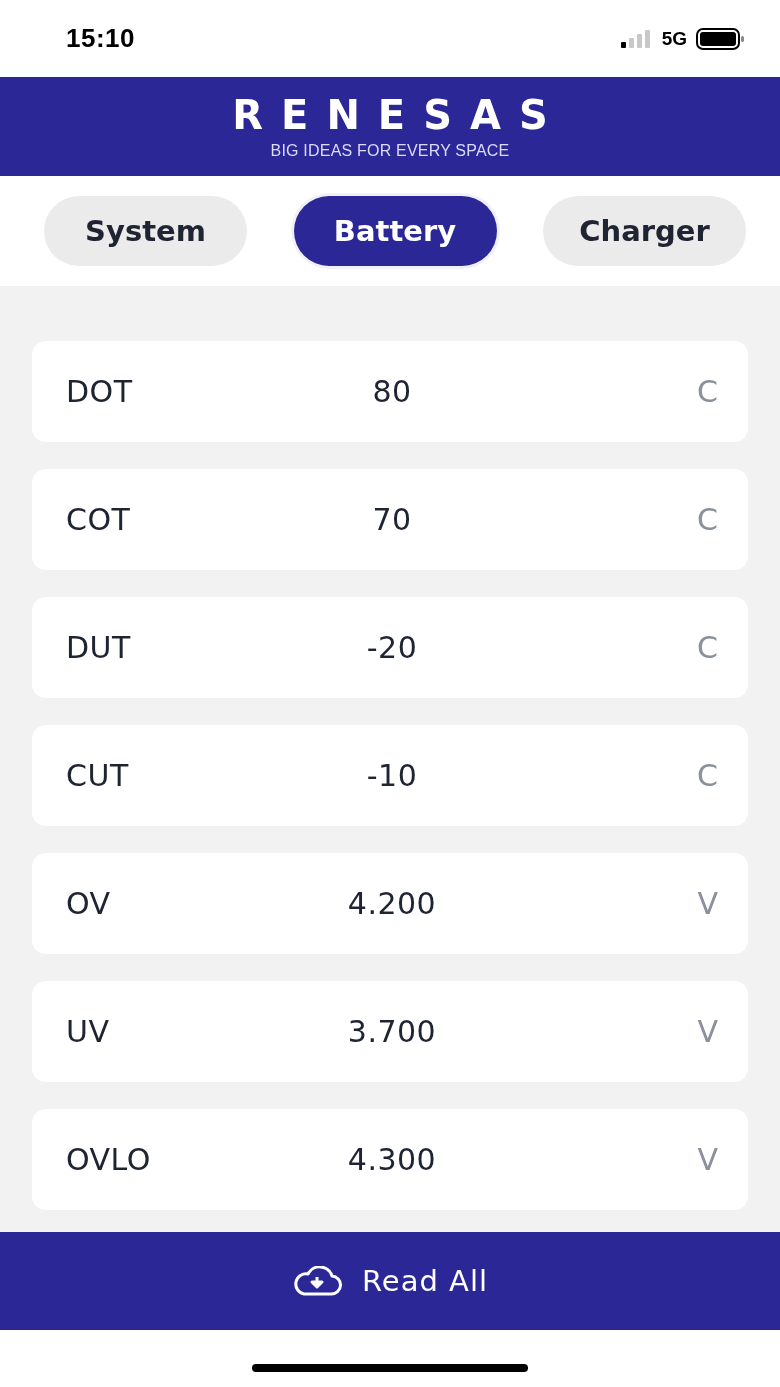 The width and height of the screenshot is (780, 1387). What do you see at coordinates (399, 114) in the screenshot?
I see `logo-wordmark: RENESAS` at bounding box center [399, 114].